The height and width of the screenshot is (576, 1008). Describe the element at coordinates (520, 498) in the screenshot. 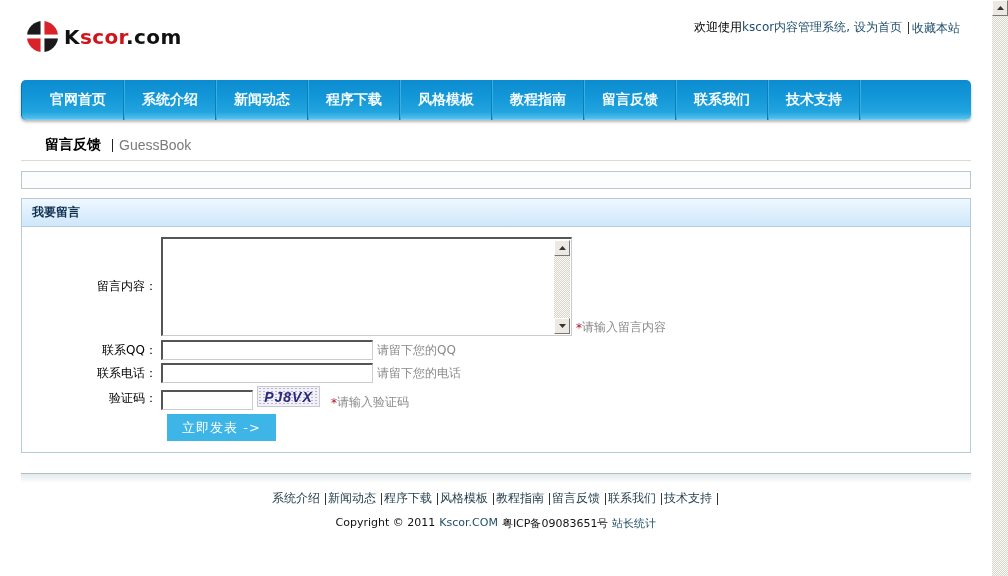

I see `footer-link: 教程指南` at that location.